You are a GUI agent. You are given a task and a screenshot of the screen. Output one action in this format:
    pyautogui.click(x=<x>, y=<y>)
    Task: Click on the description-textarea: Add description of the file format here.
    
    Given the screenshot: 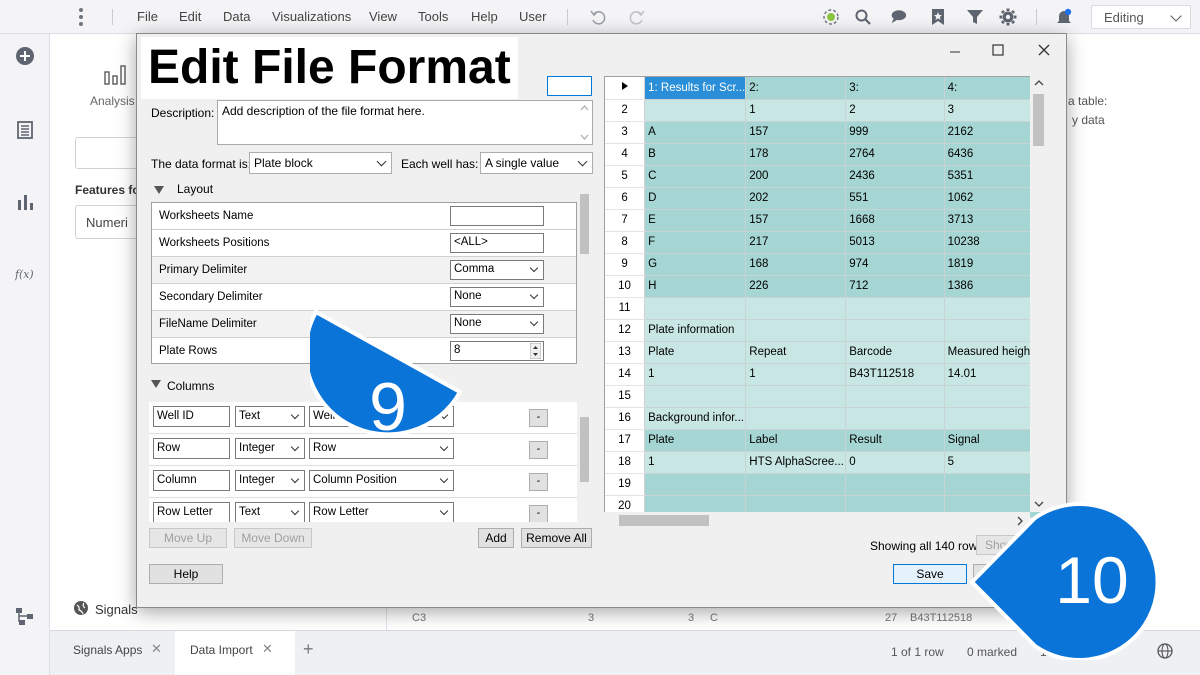 What is the action you would take?
    pyautogui.click(x=405, y=122)
    